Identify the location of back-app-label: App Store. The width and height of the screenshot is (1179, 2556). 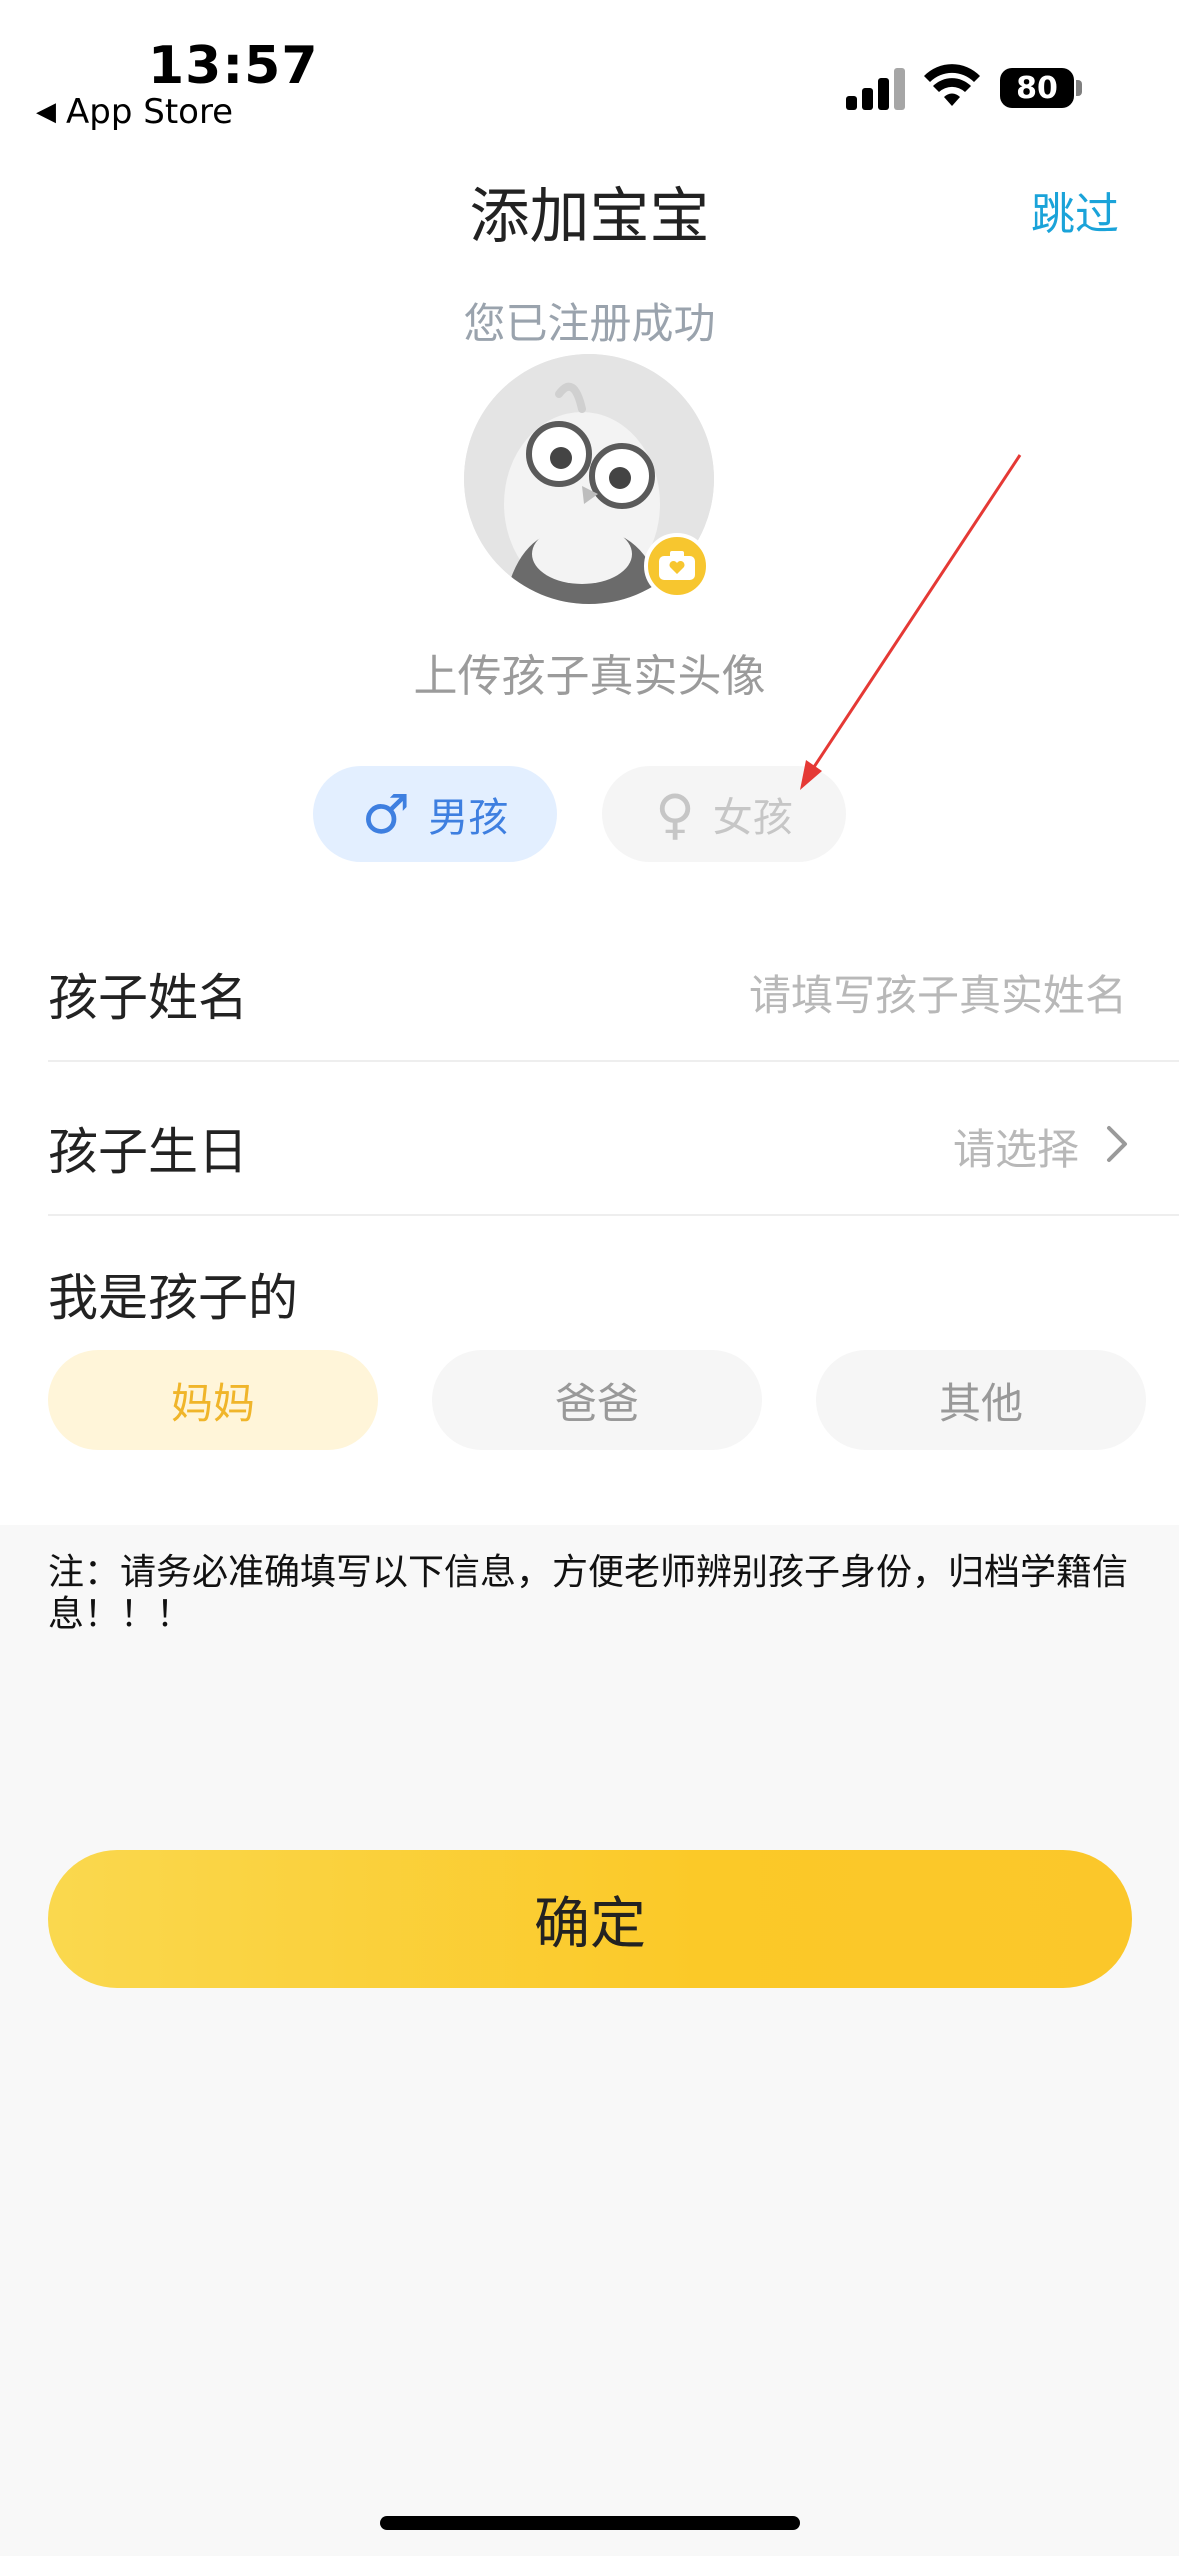
(150, 112).